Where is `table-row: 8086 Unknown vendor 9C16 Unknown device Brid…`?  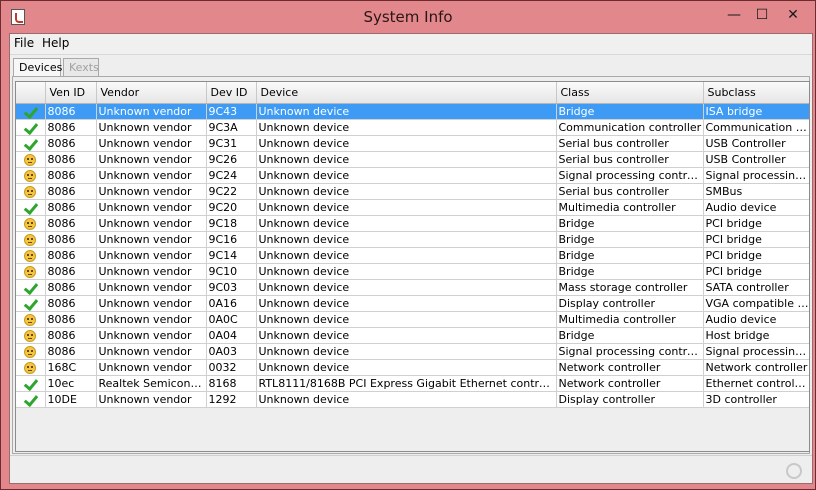
table-row: 8086 Unknown vendor 9C16 Unknown device Brid… is located at coordinates (412, 239).